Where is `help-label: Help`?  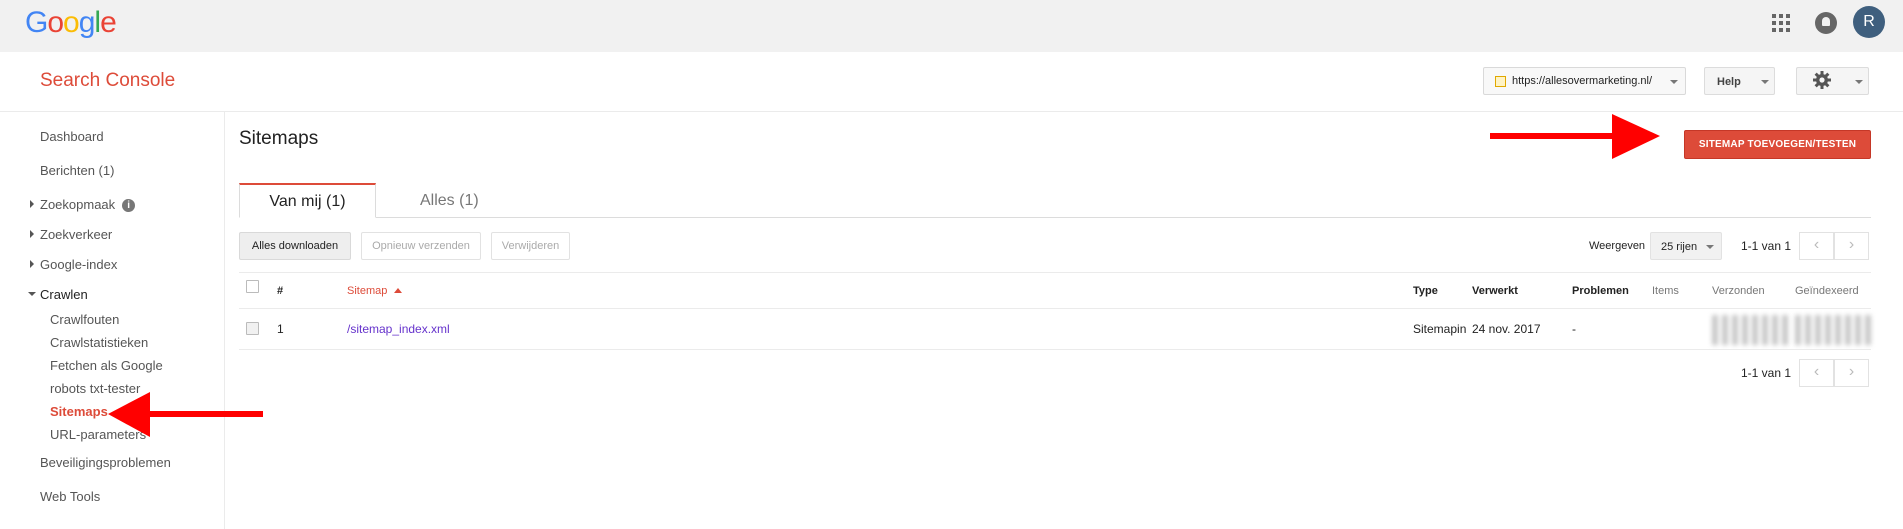 help-label: Help is located at coordinates (1729, 82).